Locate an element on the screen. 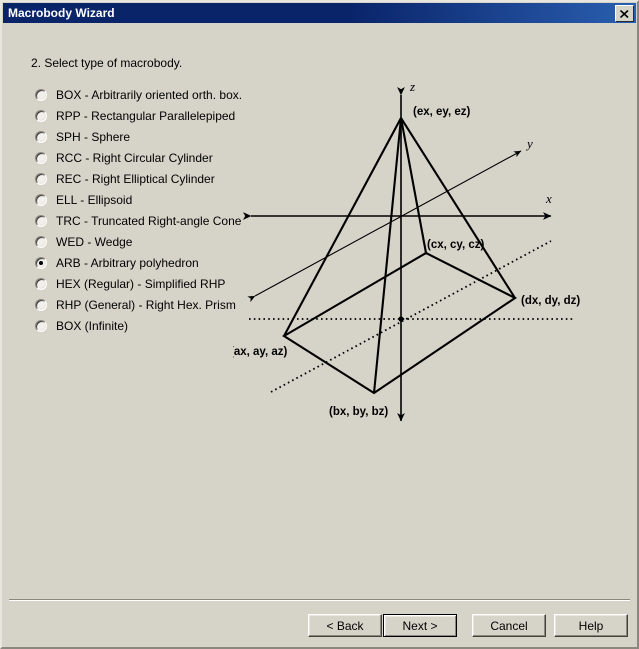  radio-option-label: HEX (Regular) - Simplified RHP is located at coordinates (141, 283).